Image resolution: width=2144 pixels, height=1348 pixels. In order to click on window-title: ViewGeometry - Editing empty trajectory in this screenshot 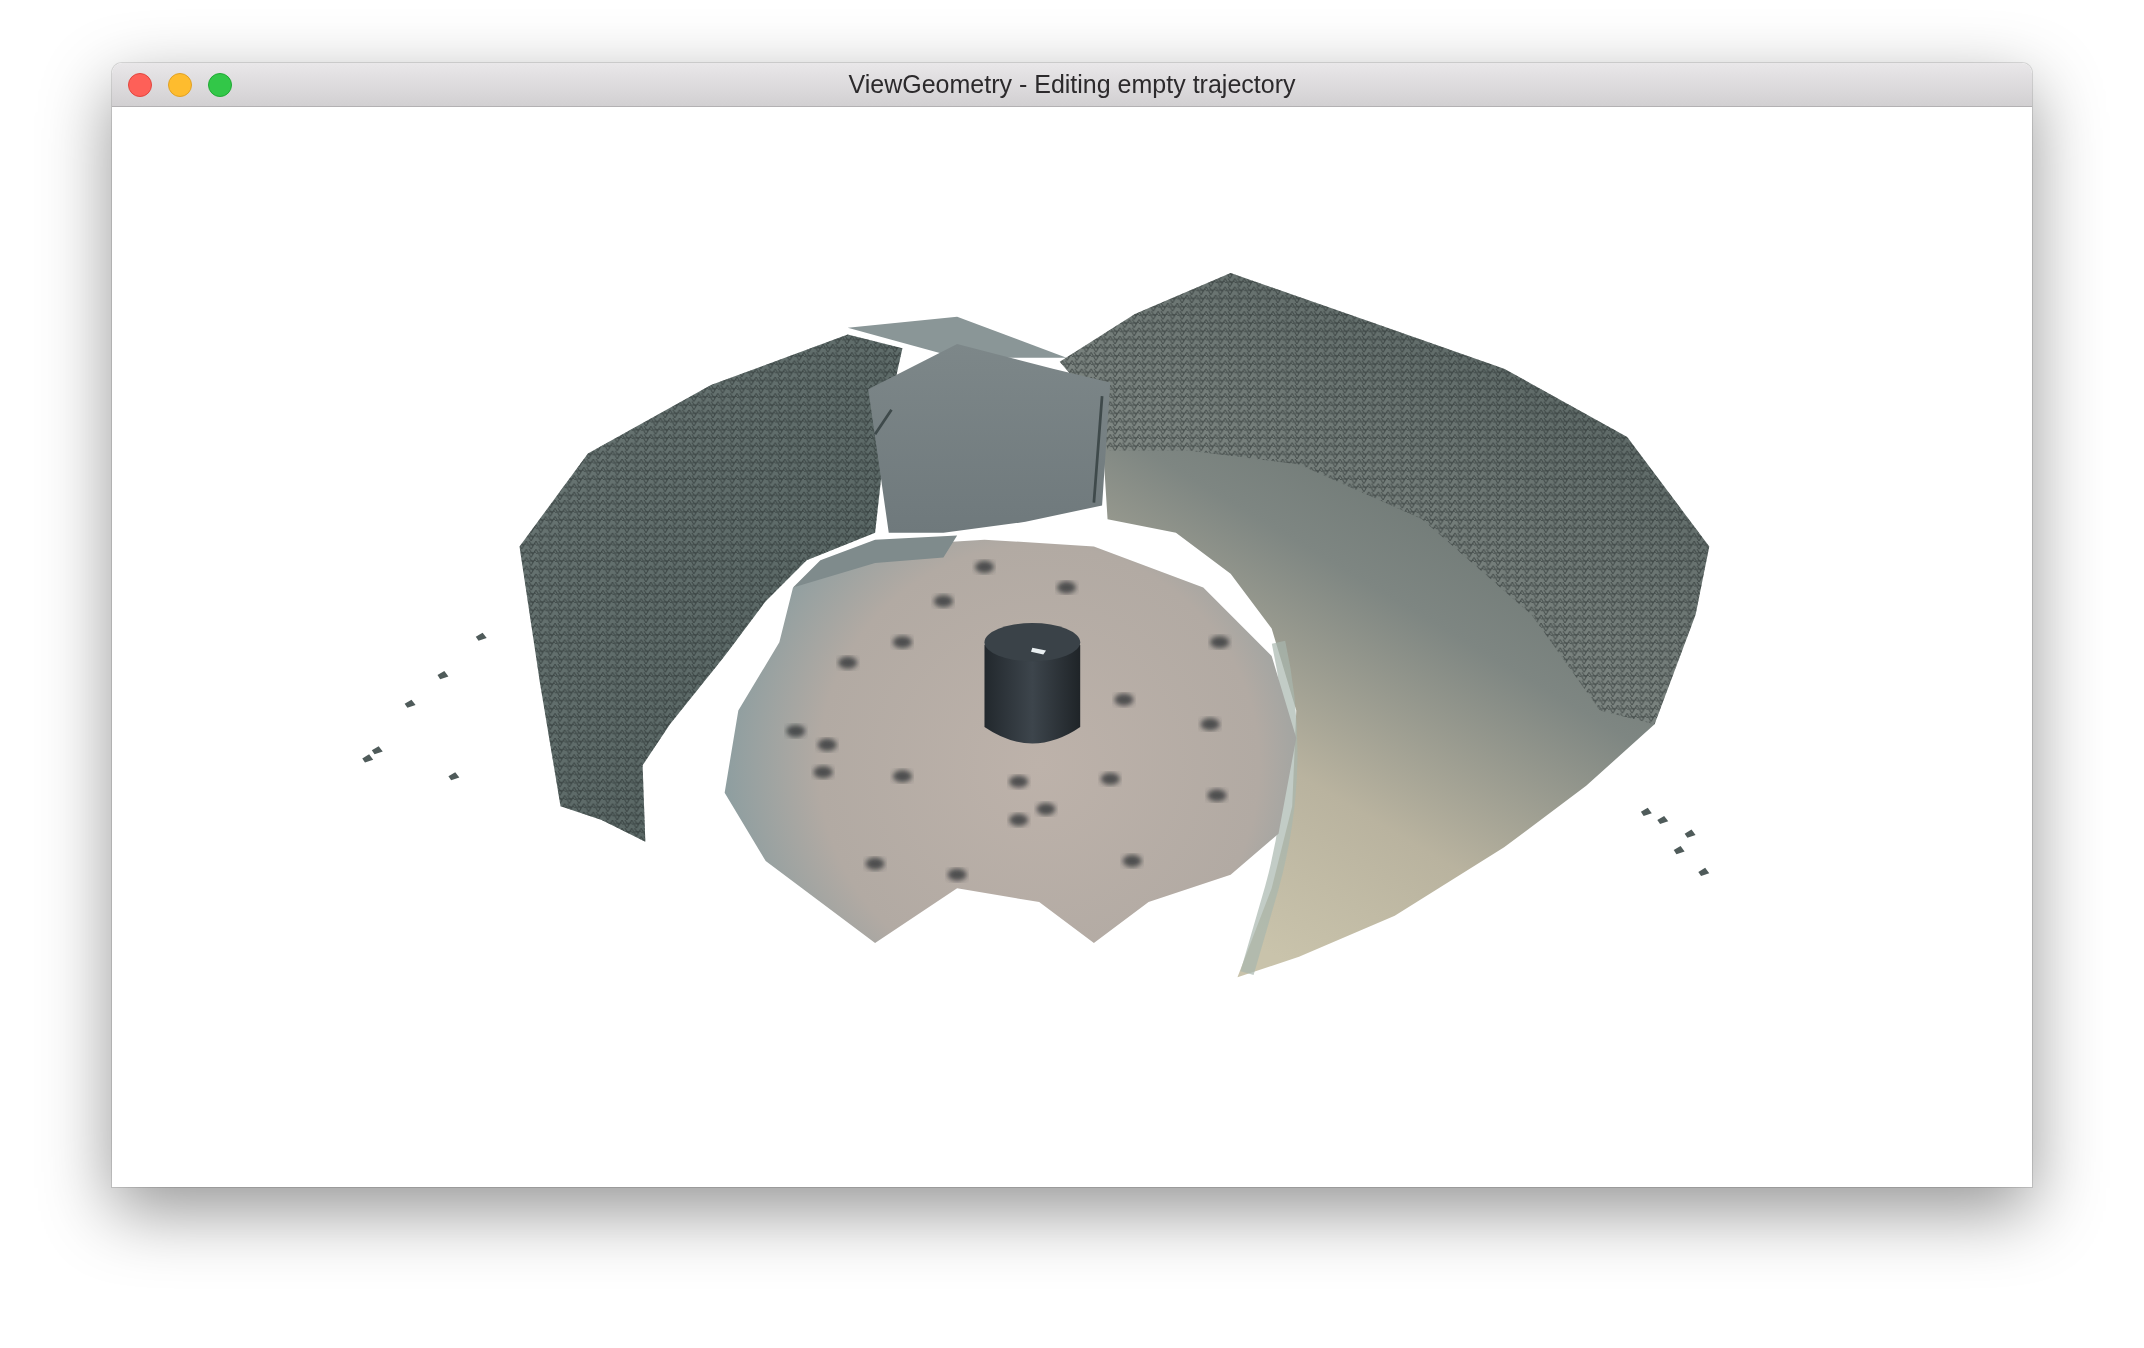, I will do `click(1072, 84)`.